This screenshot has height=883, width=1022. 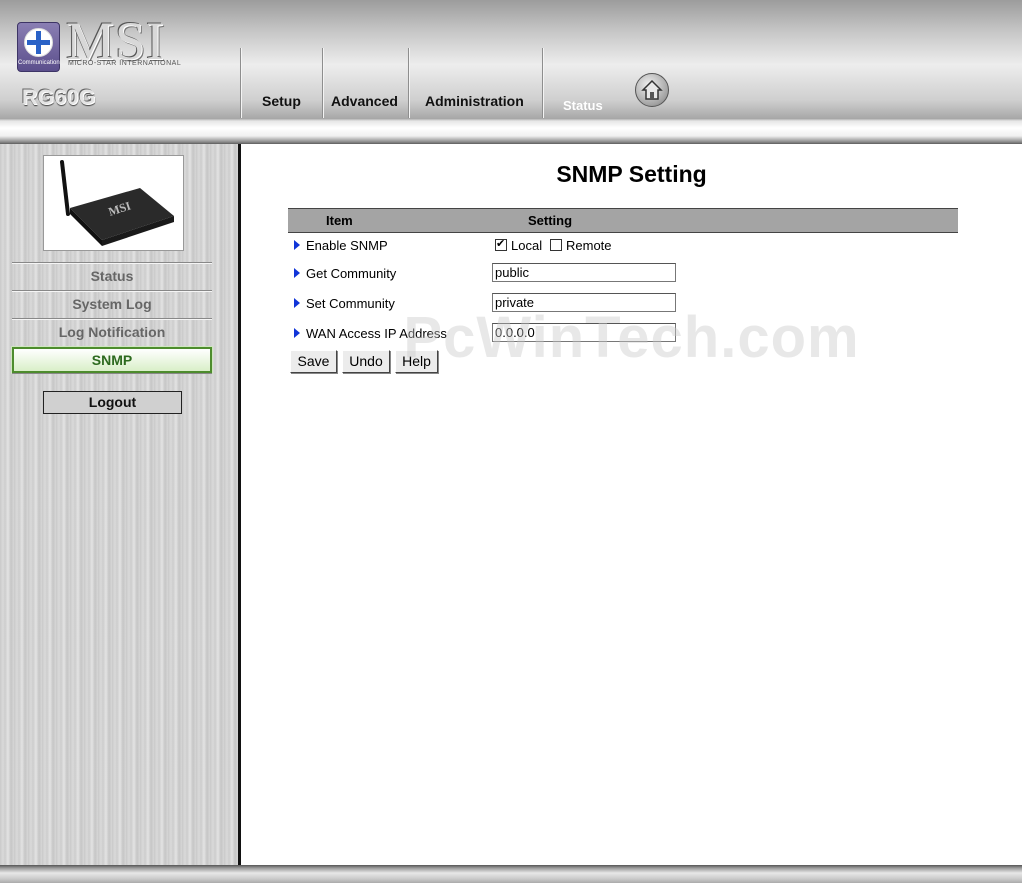 What do you see at coordinates (550, 220) in the screenshot?
I see `column-header-setting: Setting` at bounding box center [550, 220].